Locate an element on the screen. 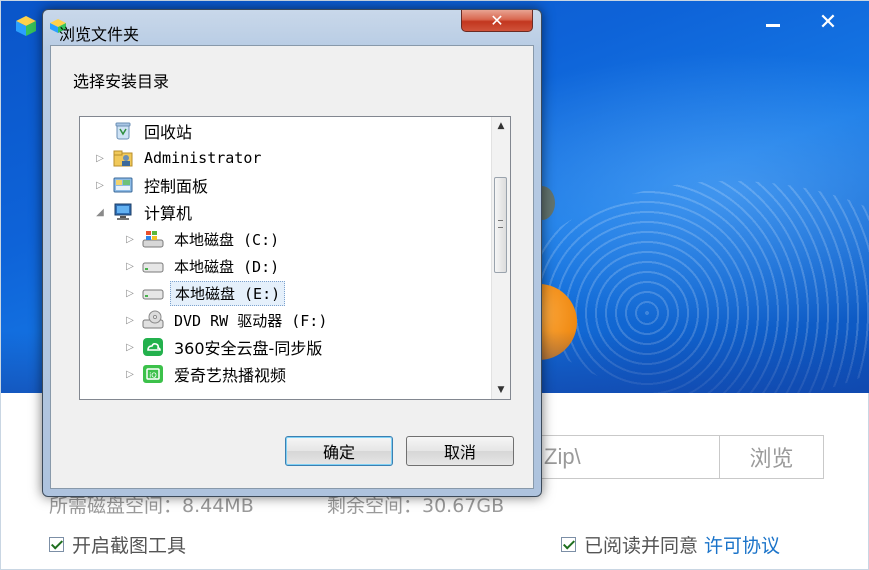  app-logo-icon is located at coordinates (26, 26).